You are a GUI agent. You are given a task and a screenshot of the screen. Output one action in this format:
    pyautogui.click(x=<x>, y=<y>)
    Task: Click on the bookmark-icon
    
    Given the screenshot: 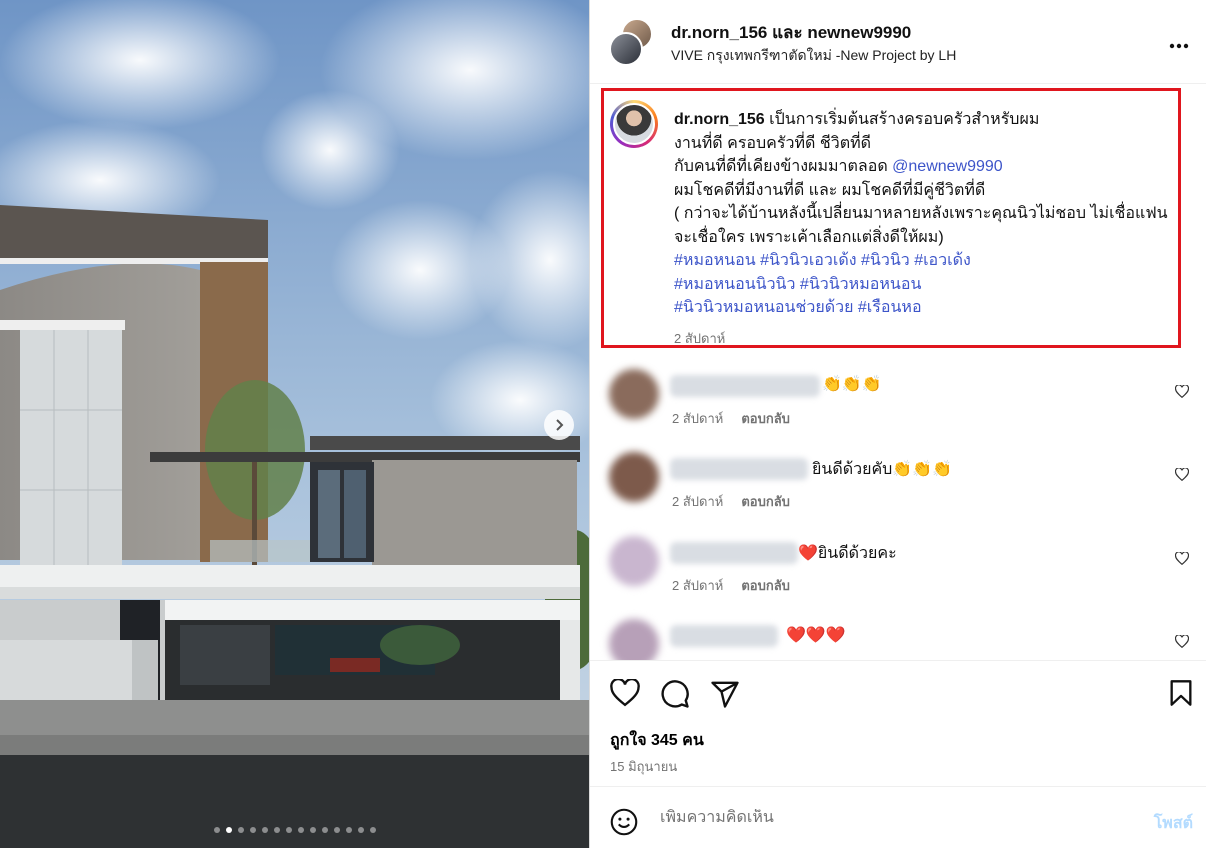 What is the action you would take?
    pyautogui.click(x=1181, y=693)
    